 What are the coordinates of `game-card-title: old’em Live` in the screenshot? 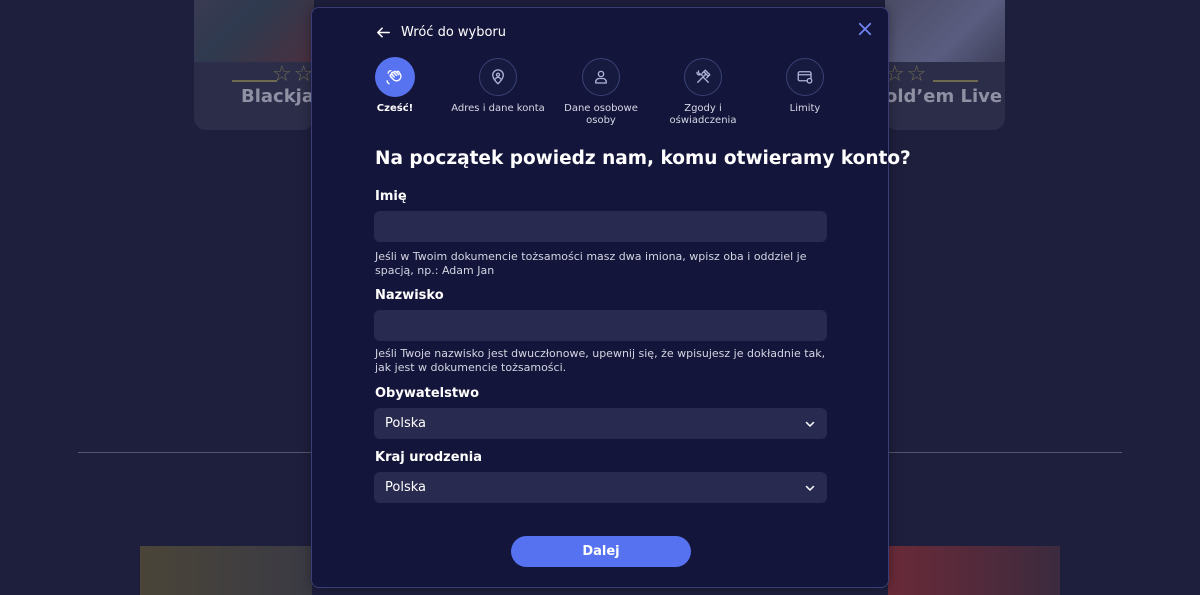 It's located at (944, 96).